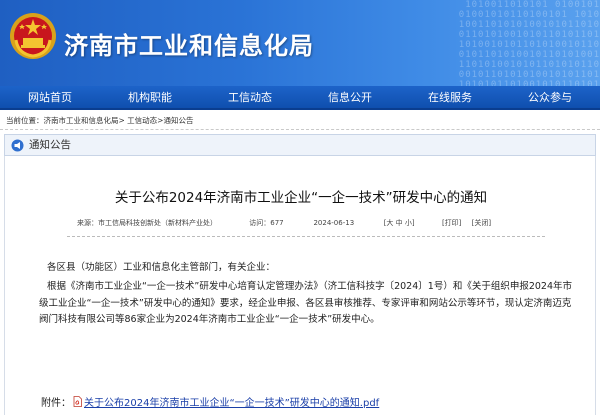 The width and height of the screenshot is (600, 415). I want to click on bullhorn-icon, so click(17, 145).